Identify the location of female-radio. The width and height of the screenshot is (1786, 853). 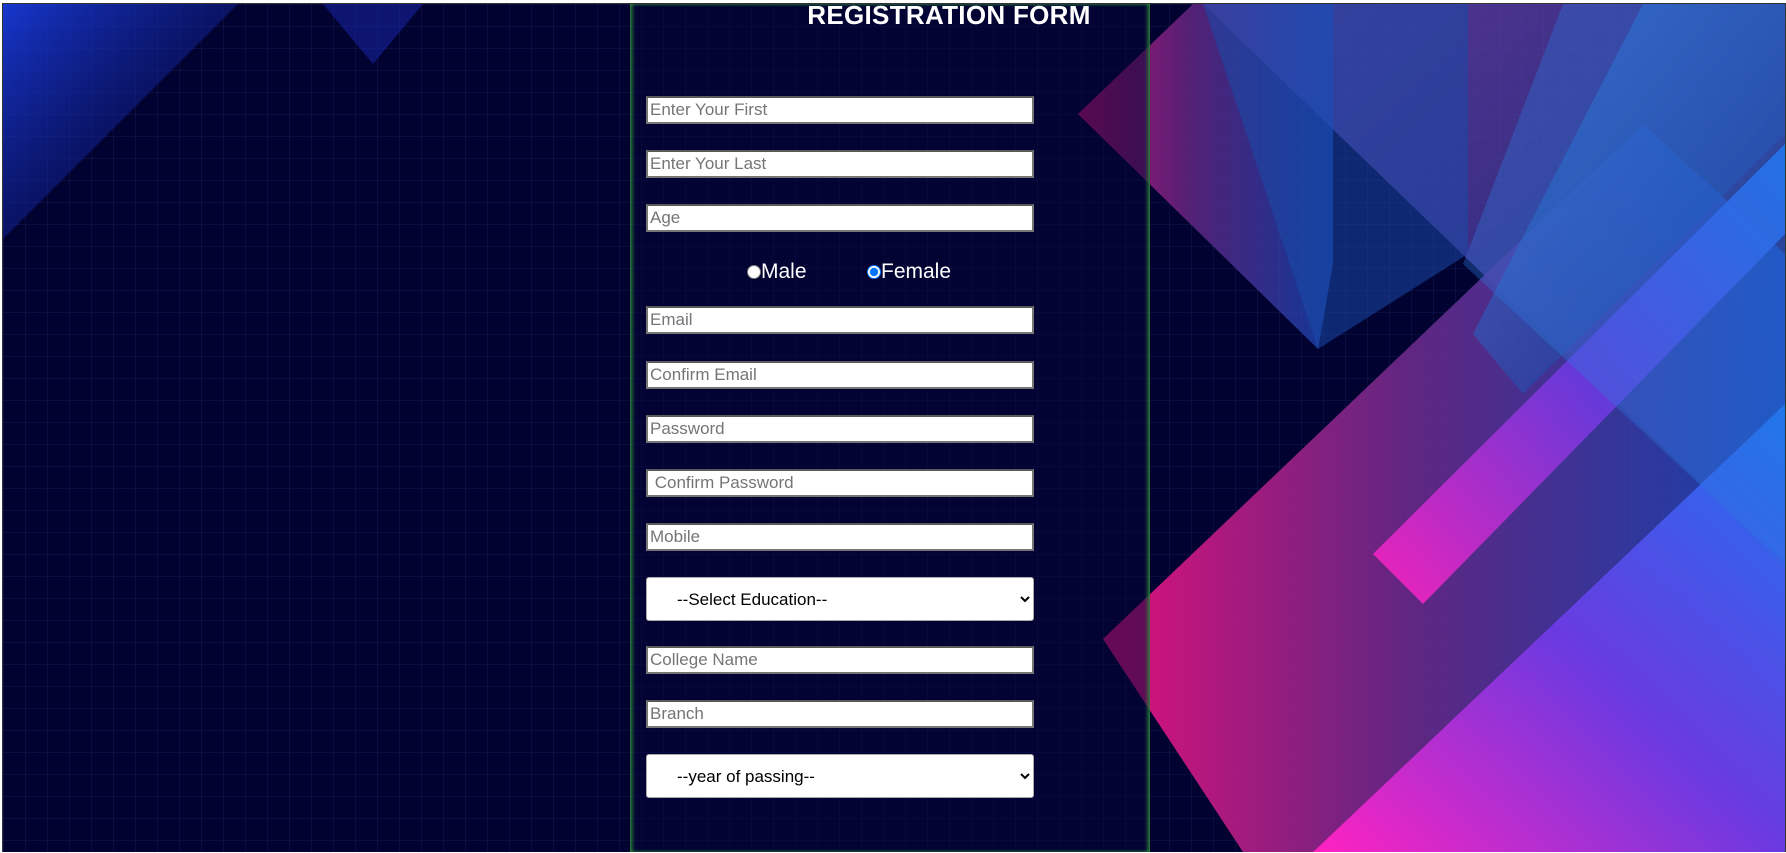
(874, 272).